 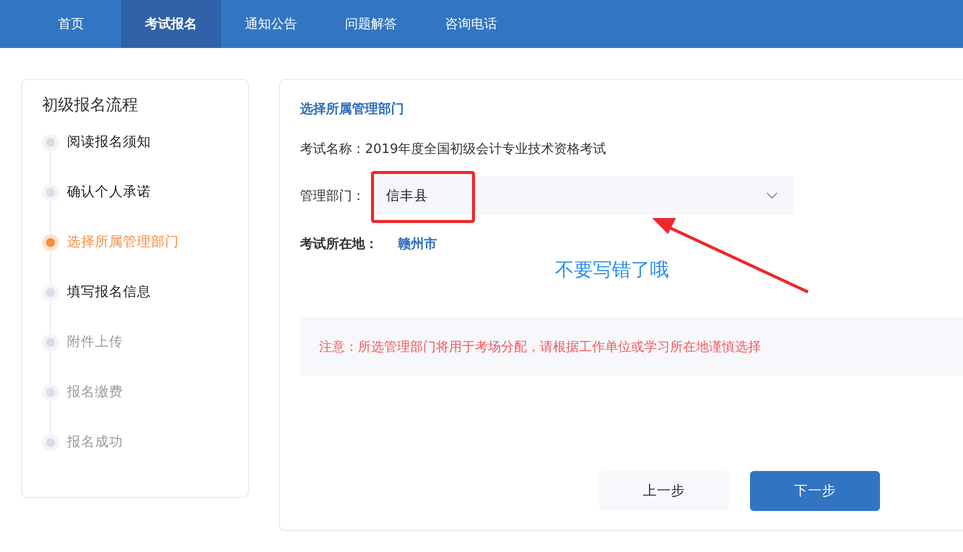 What do you see at coordinates (339, 244) in the screenshot?
I see `field-label: 考试所在地：` at bounding box center [339, 244].